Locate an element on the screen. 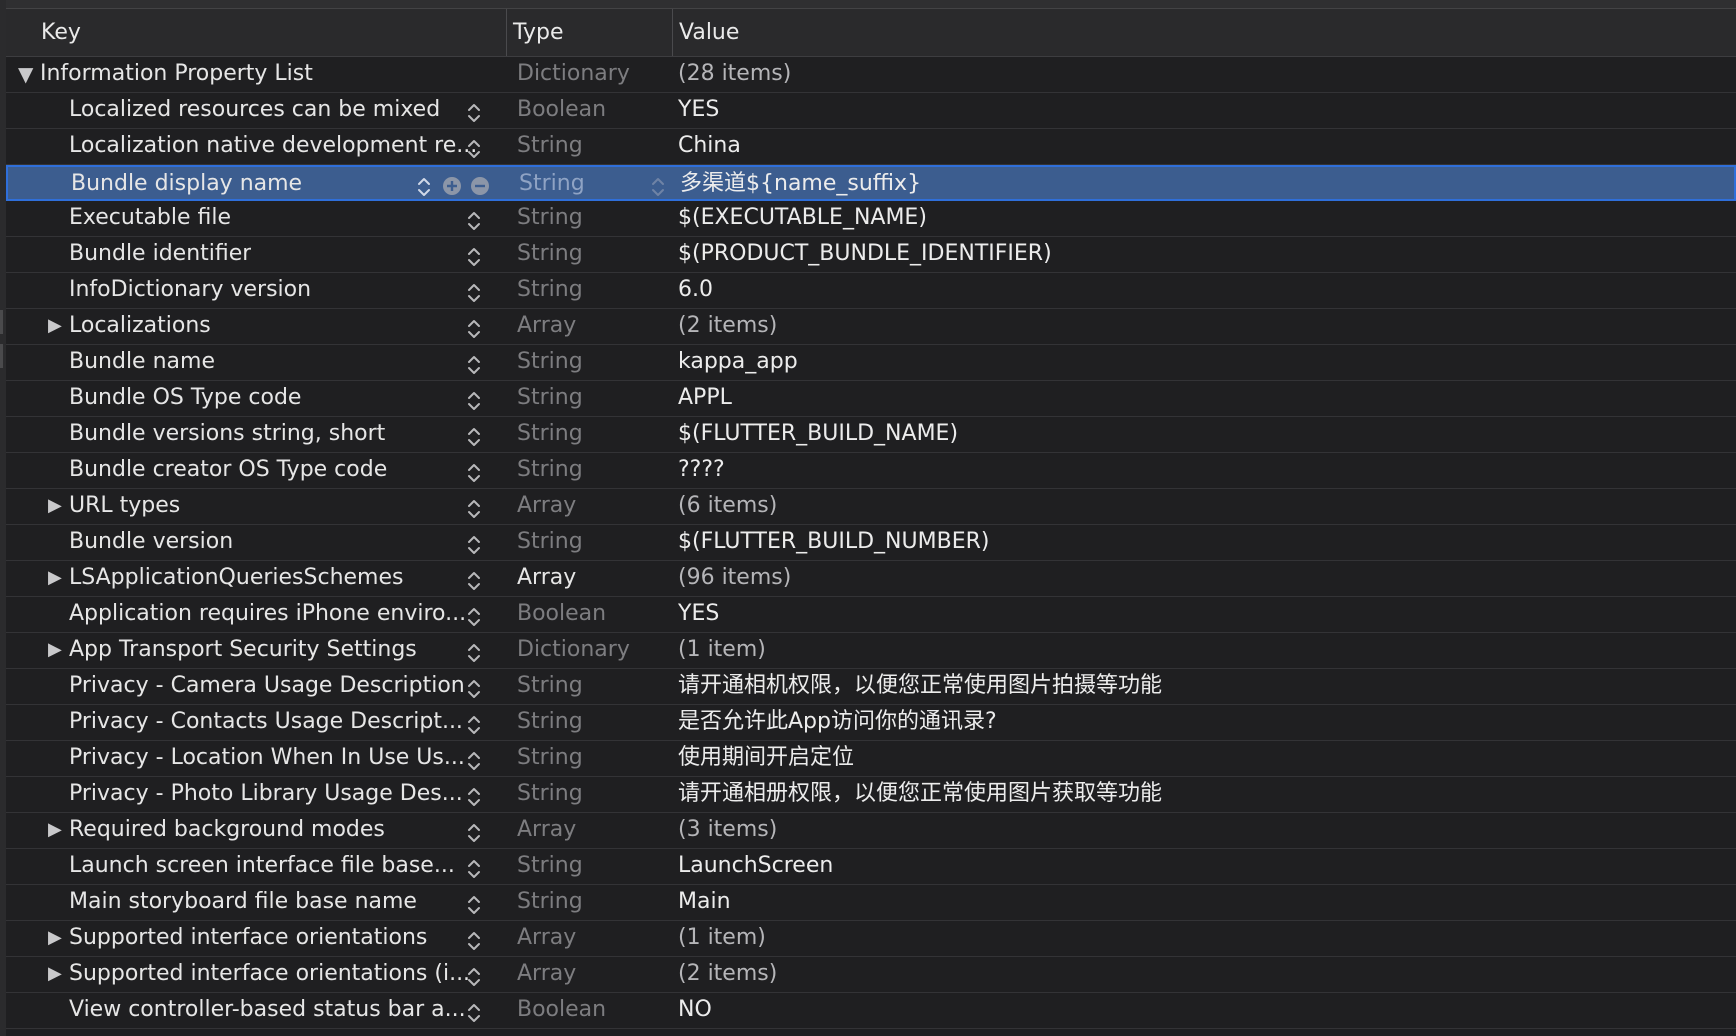  row-key: Supported interface orientations is located at coordinates (248, 939).